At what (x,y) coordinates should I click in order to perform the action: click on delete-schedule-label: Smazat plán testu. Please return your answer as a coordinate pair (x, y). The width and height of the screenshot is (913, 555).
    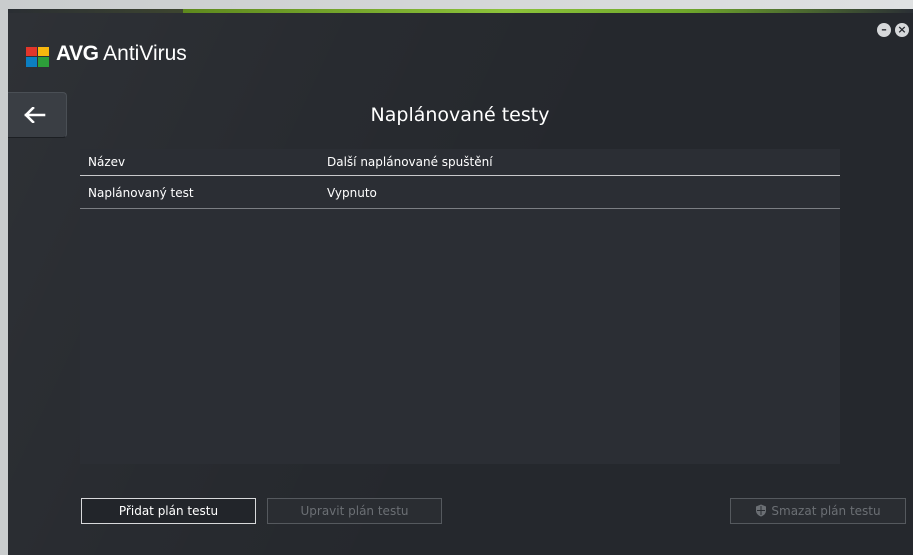
    Looking at the image, I should click on (826, 511).